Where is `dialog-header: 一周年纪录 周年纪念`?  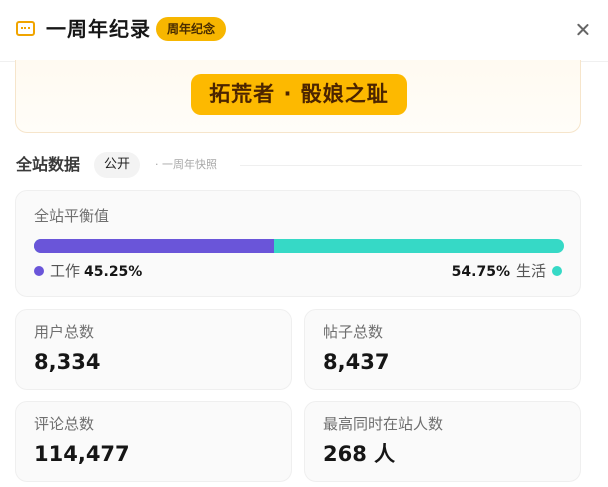
dialog-header: 一周年纪录 周年纪念 is located at coordinates (304, 31).